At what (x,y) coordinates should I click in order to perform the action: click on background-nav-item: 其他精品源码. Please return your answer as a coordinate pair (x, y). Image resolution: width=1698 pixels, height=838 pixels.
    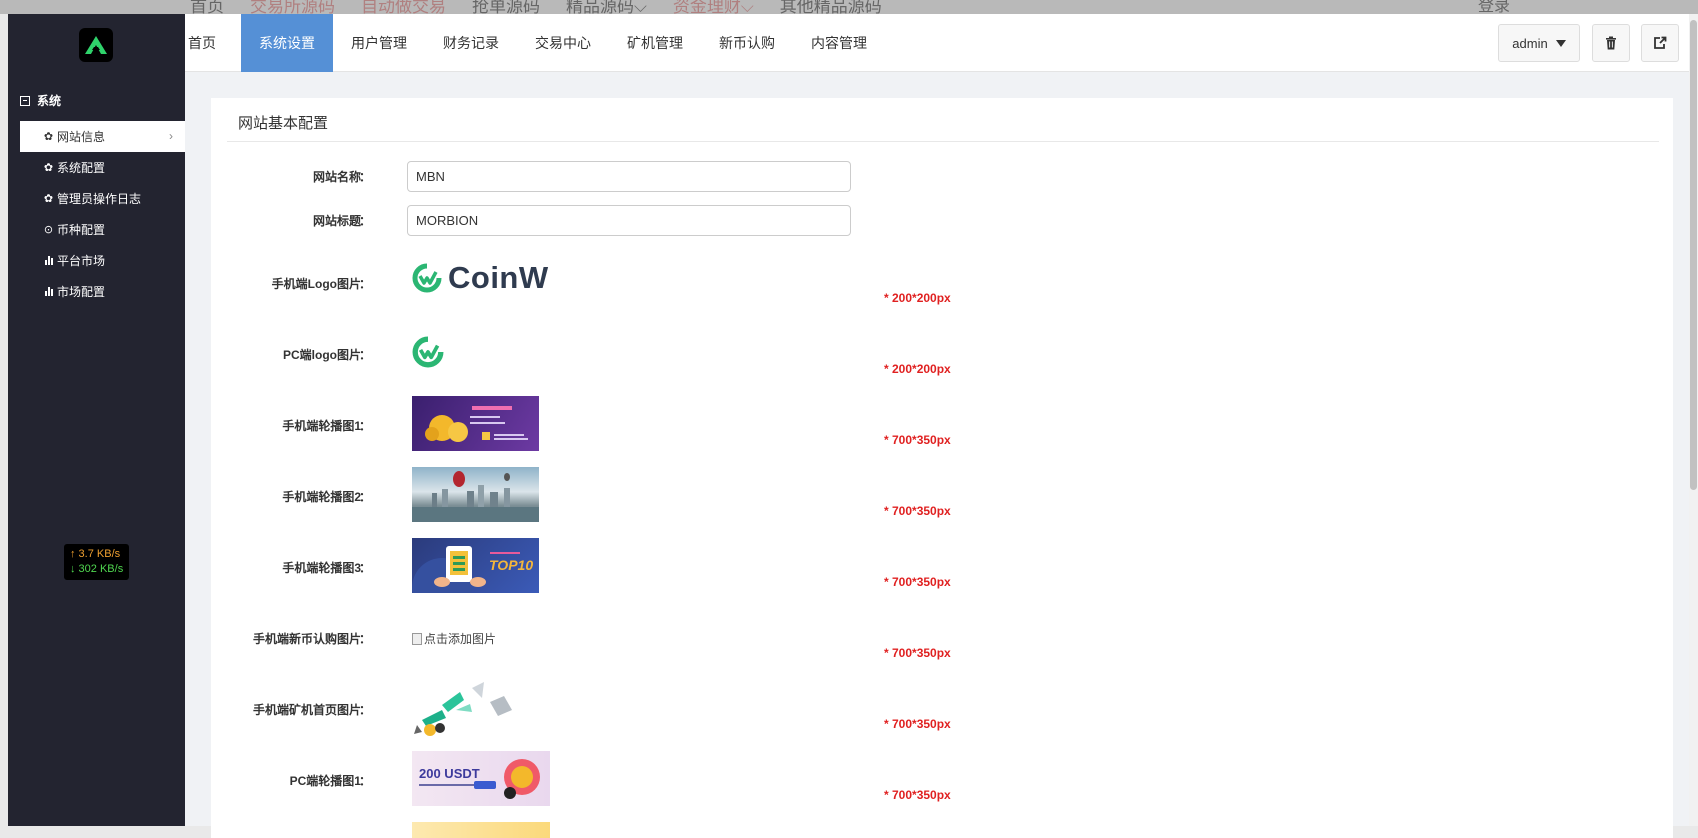
    Looking at the image, I should click on (830, 7).